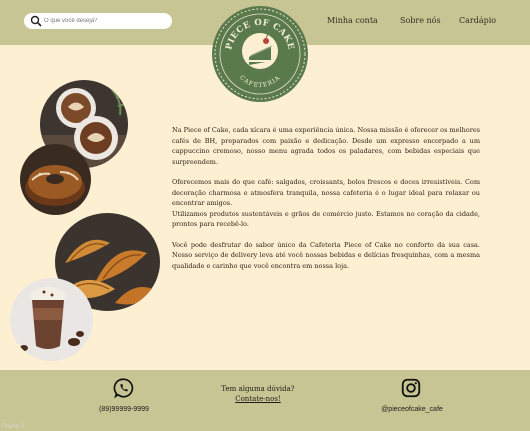  What do you see at coordinates (258, 399) in the screenshot?
I see `contact-link: Contate-nos!` at bounding box center [258, 399].